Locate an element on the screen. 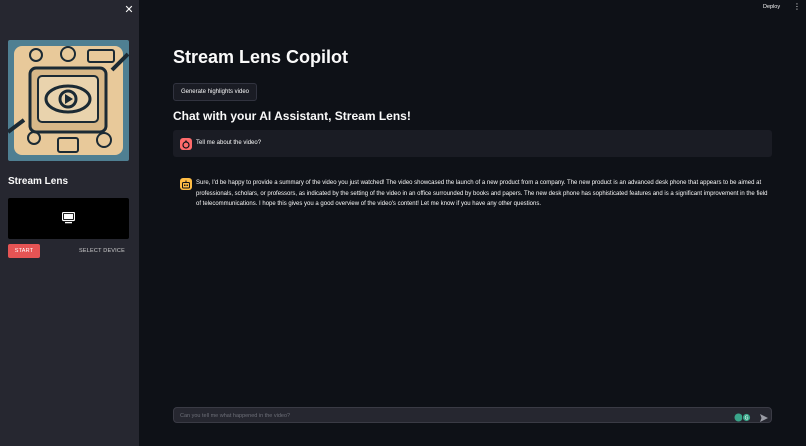  sidebar-title: Stream Lens is located at coordinates (38, 181).